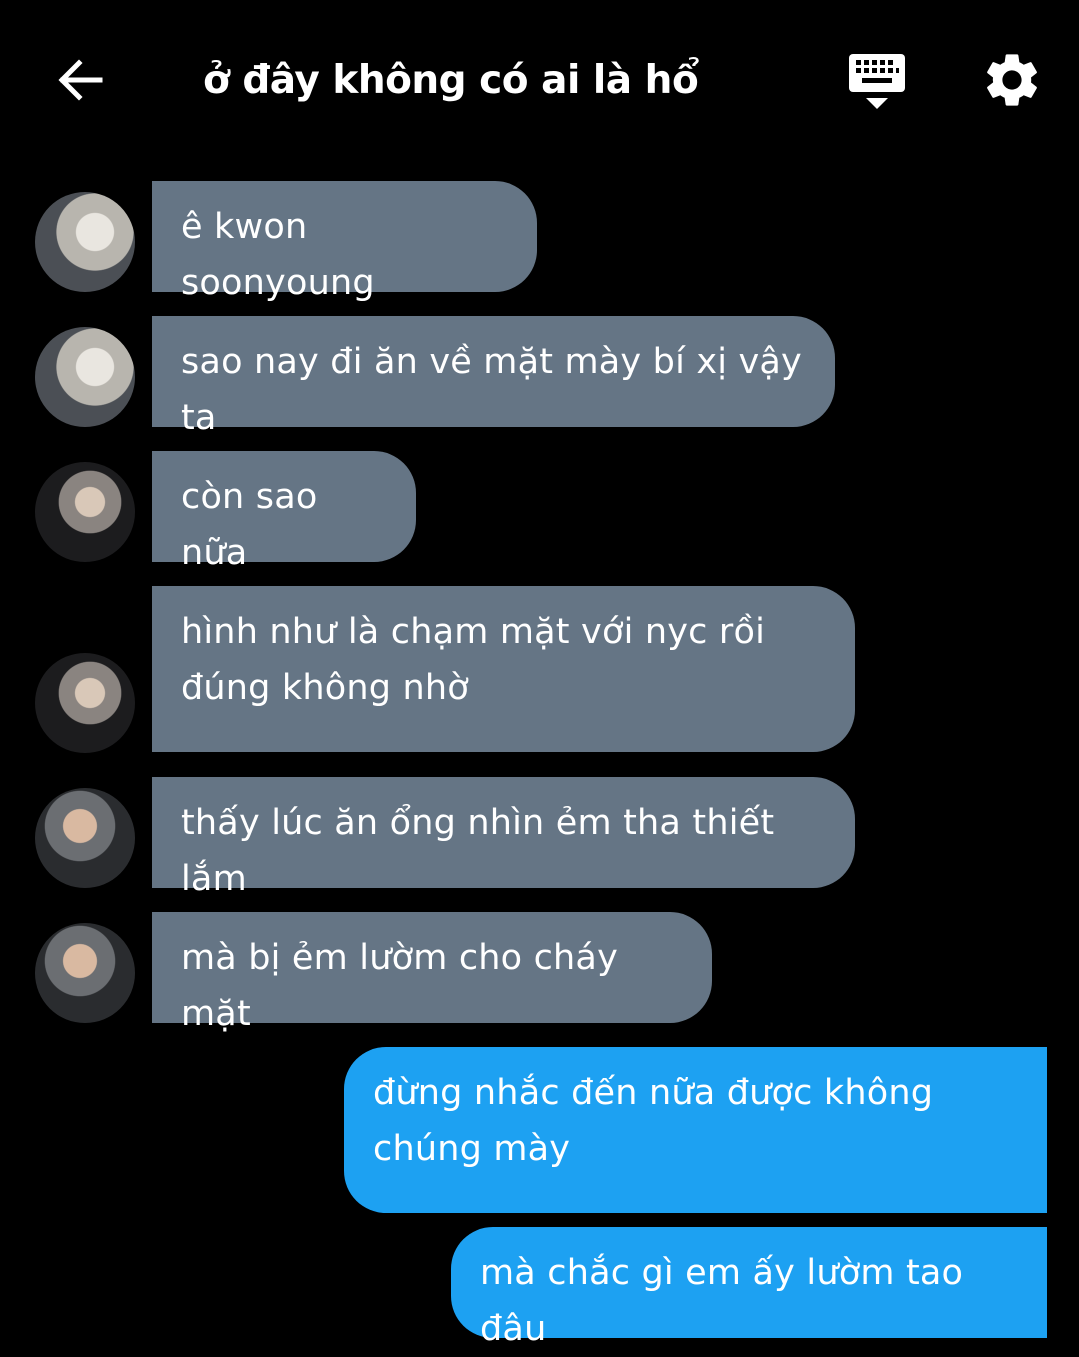  What do you see at coordinates (432, 973) in the screenshot?
I see `message-bubble-received: mà bị ẻm lườm cho cháy mặt` at bounding box center [432, 973].